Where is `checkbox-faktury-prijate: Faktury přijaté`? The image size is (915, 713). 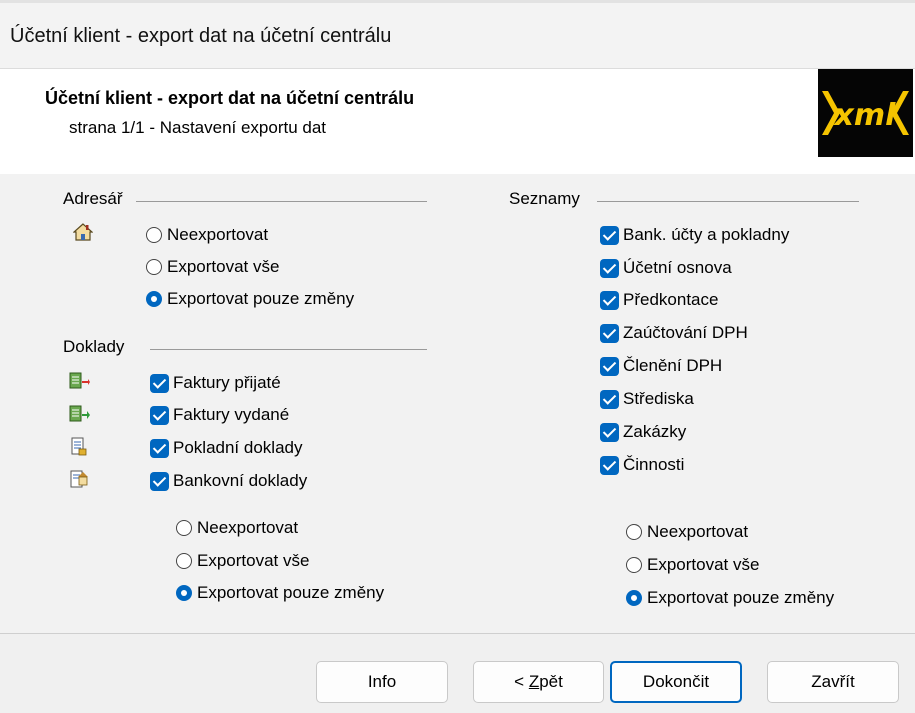
checkbox-faktury-prijate: Faktury přijaté is located at coordinates (215, 383).